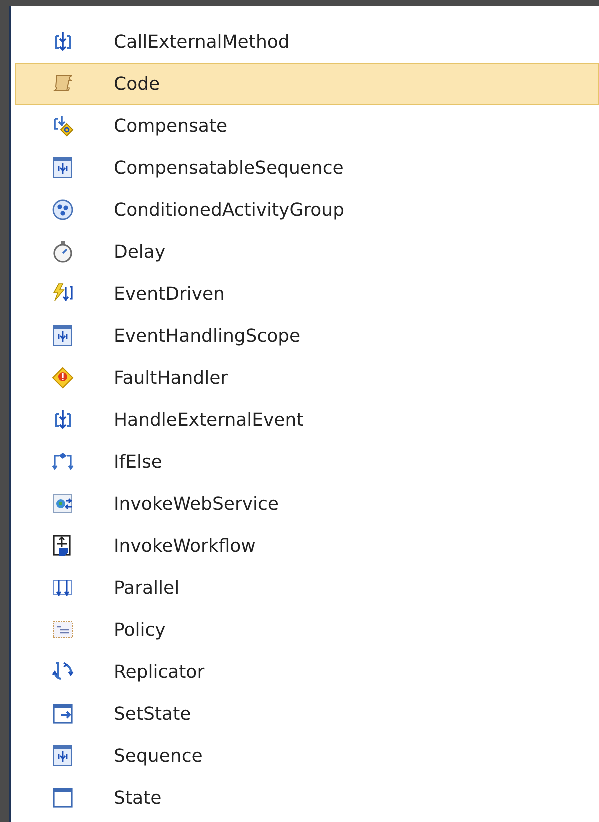 This screenshot has width=599, height=822. Describe the element at coordinates (63, 588) in the screenshot. I see `parallel-arrows-icon` at that location.